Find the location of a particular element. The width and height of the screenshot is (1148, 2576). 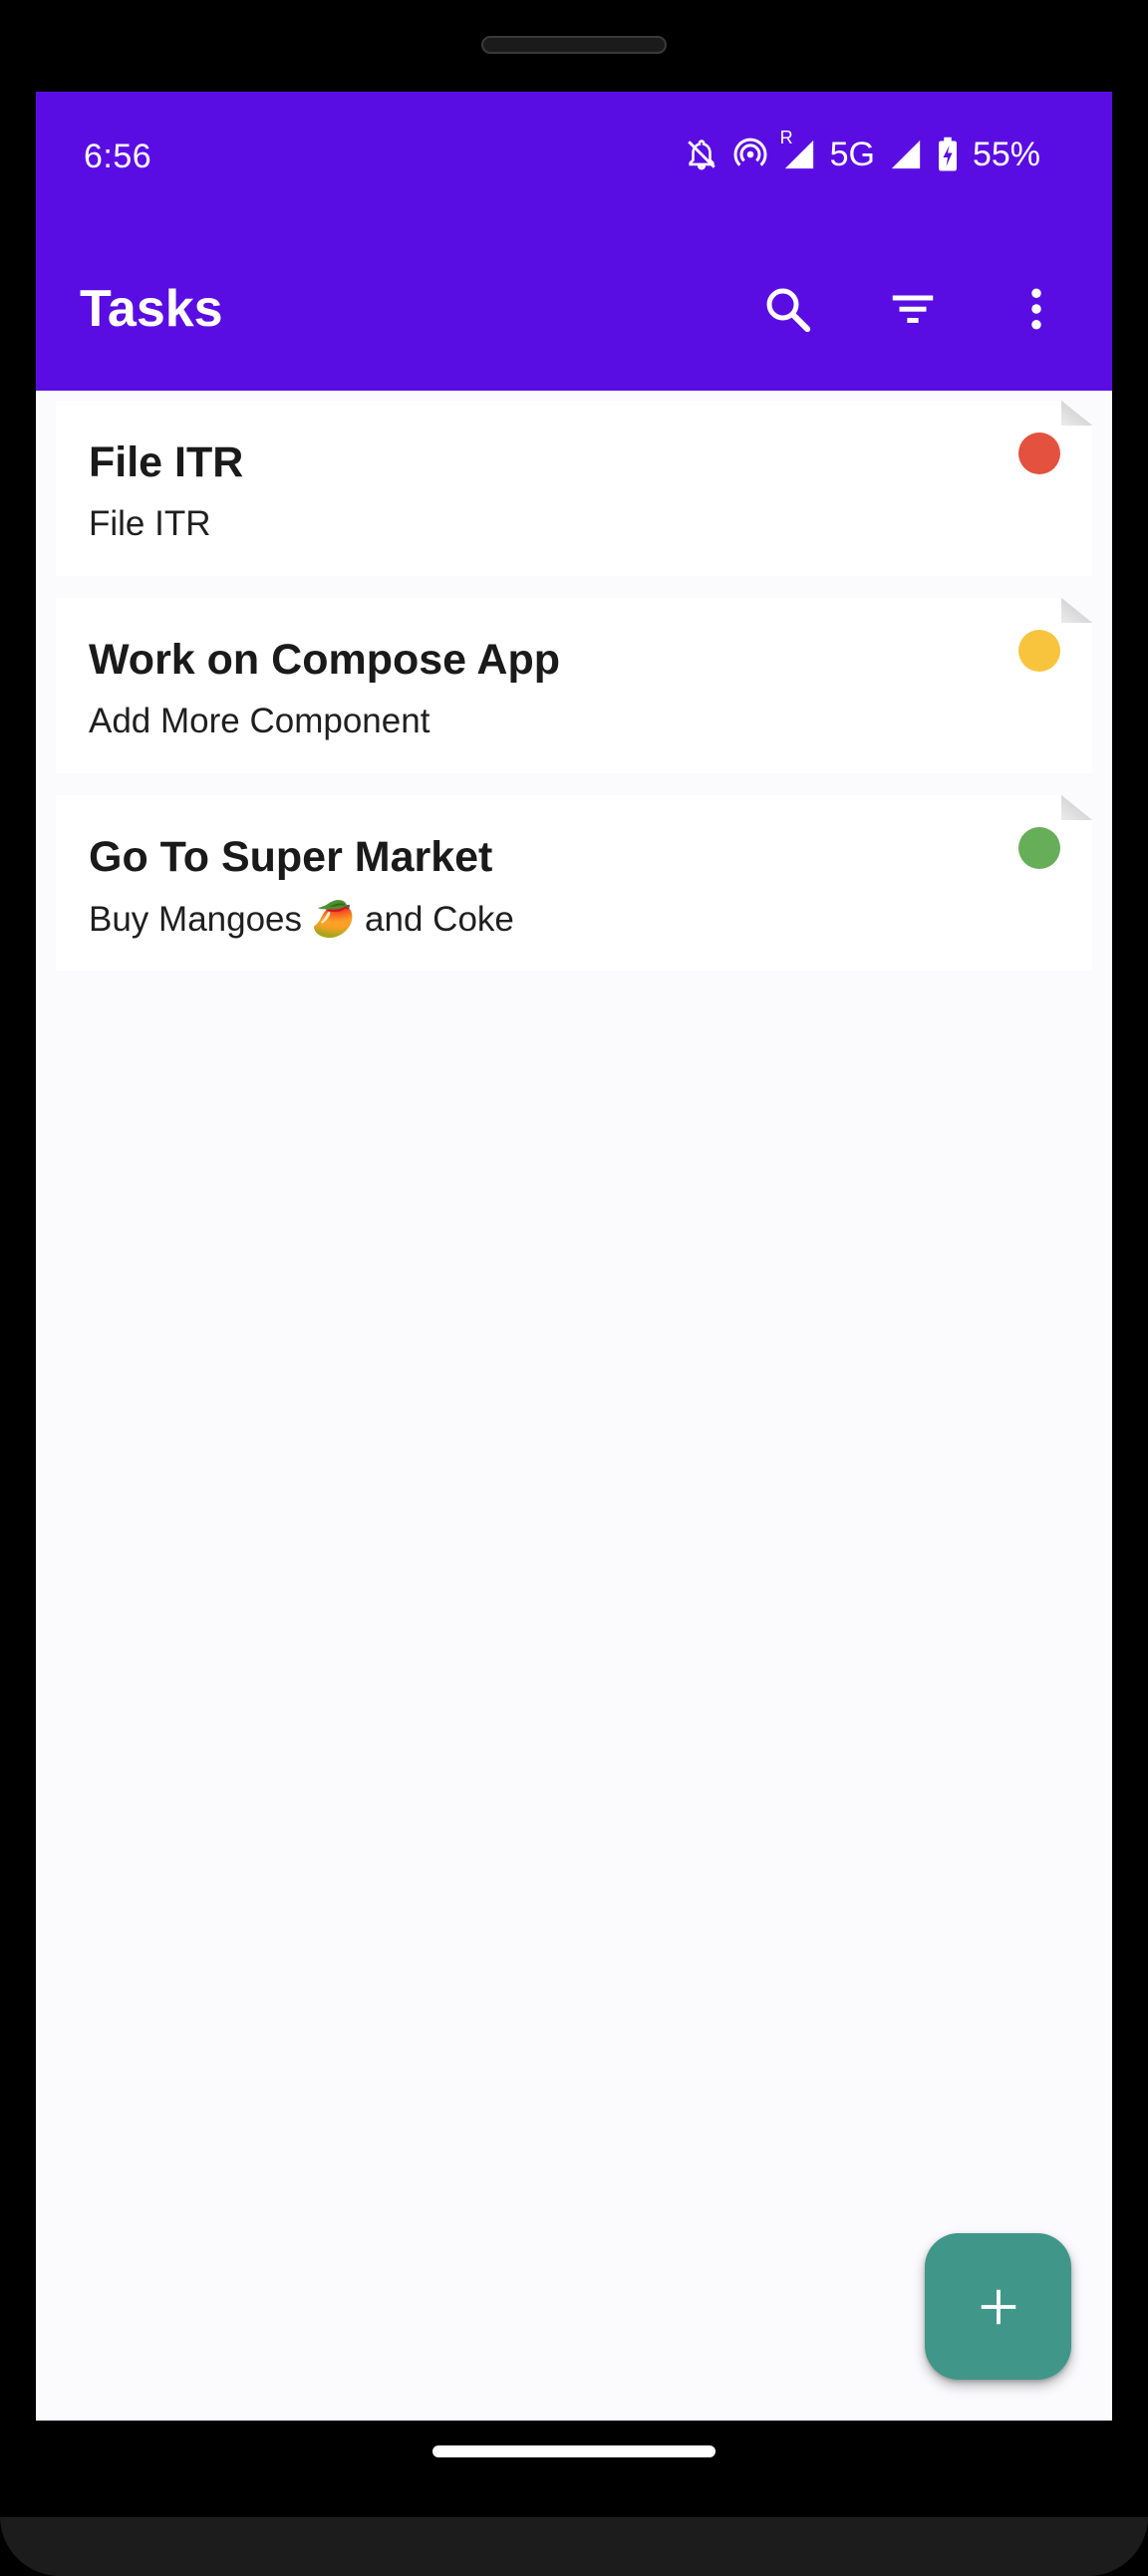

search-icon is located at coordinates (788, 310).